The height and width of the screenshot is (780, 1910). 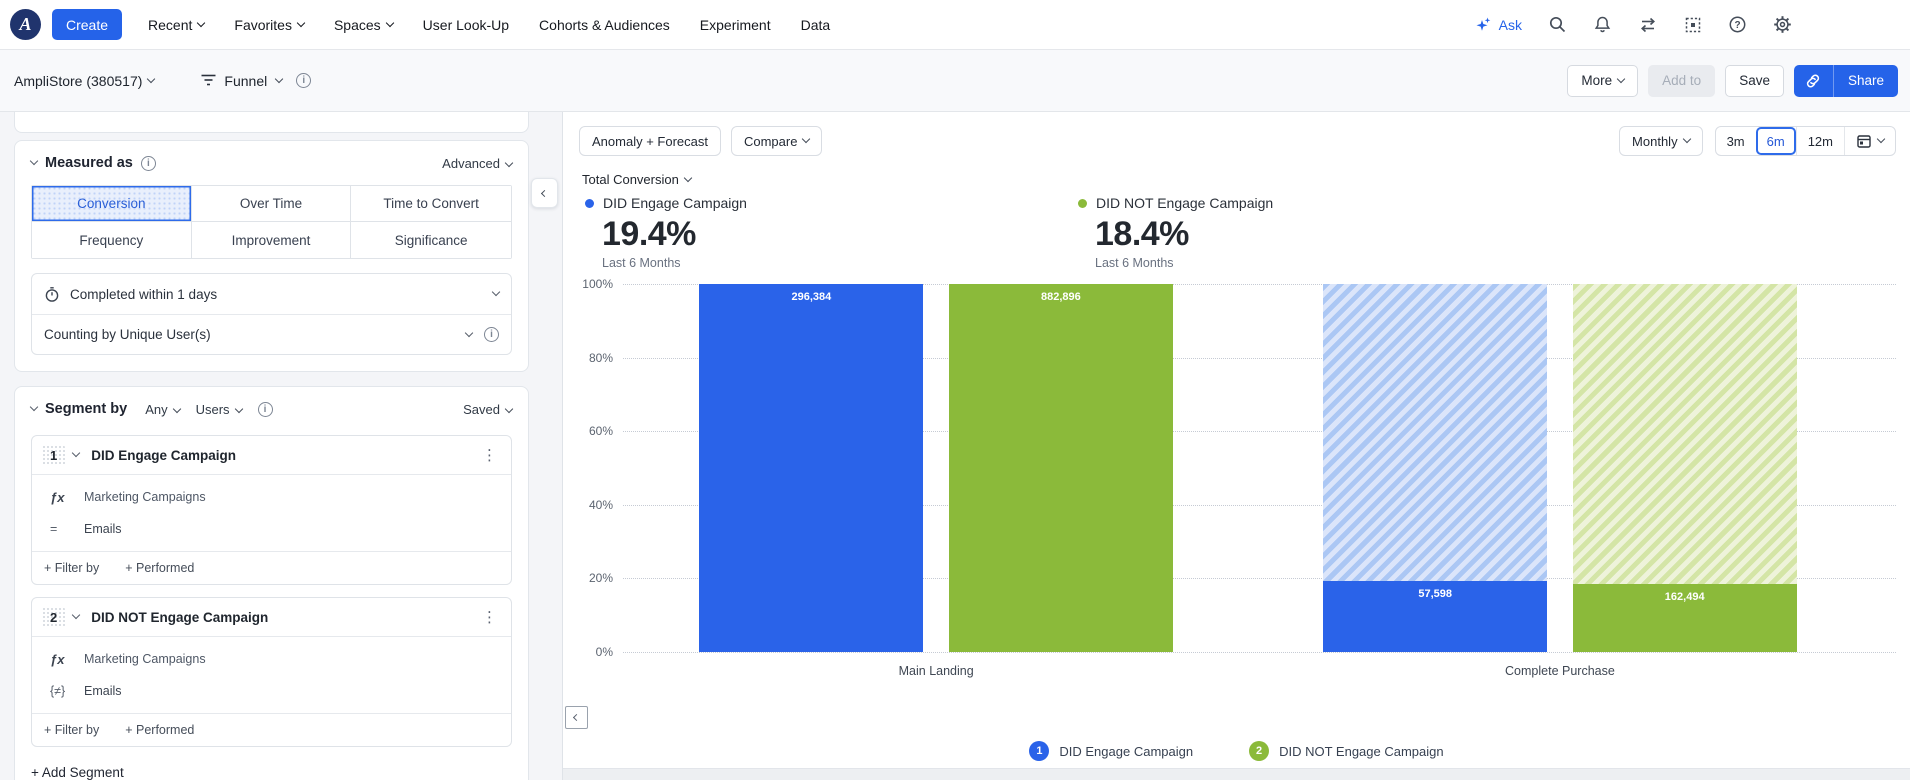 I want to click on tab-improvement: Improvement, so click(x=271, y=240).